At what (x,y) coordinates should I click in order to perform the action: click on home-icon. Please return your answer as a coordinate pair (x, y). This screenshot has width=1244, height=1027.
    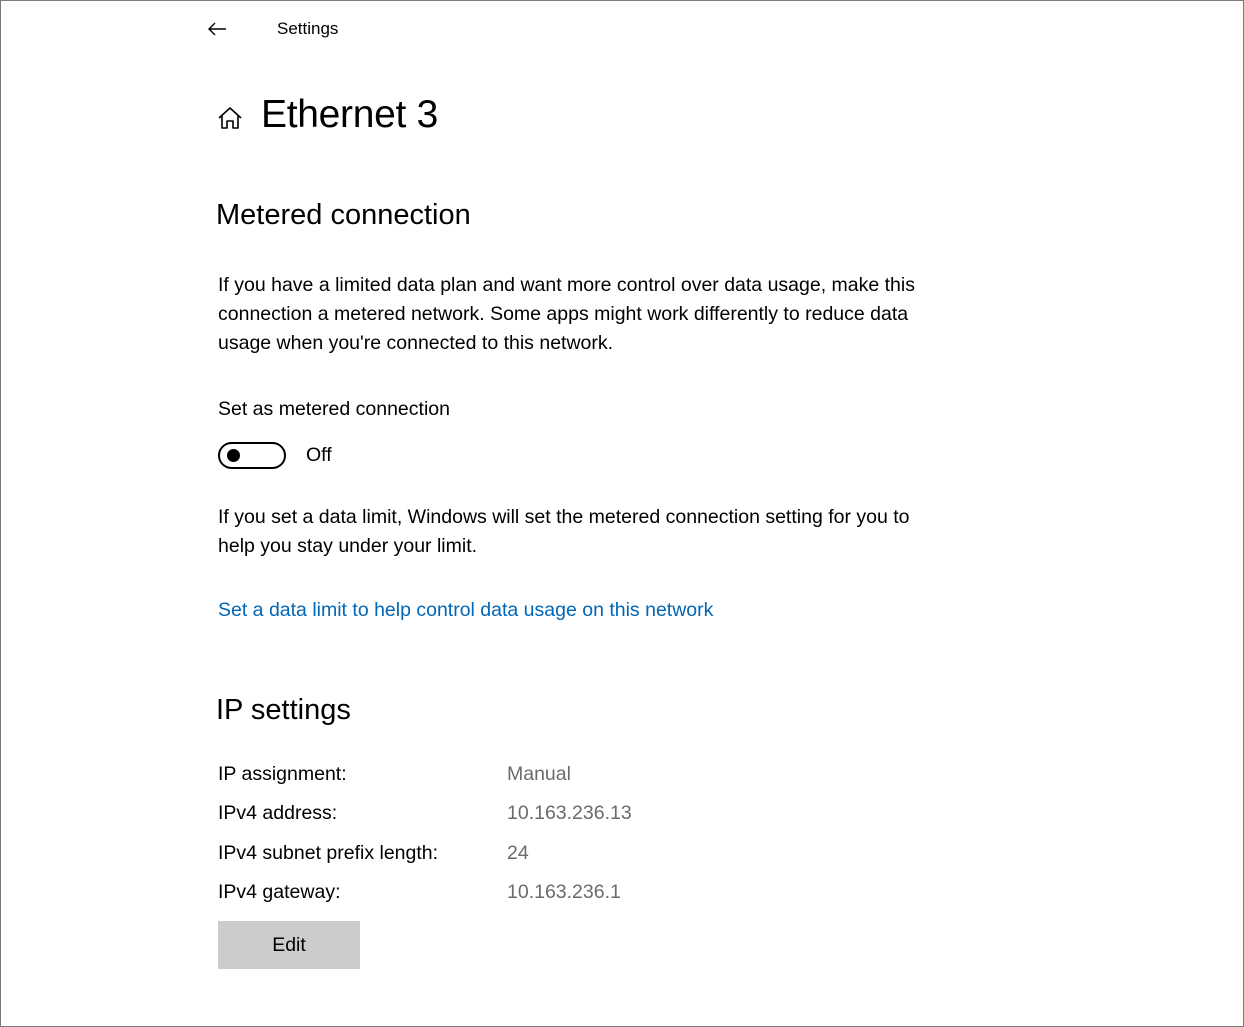
    Looking at the image, I should click on (230, 118).